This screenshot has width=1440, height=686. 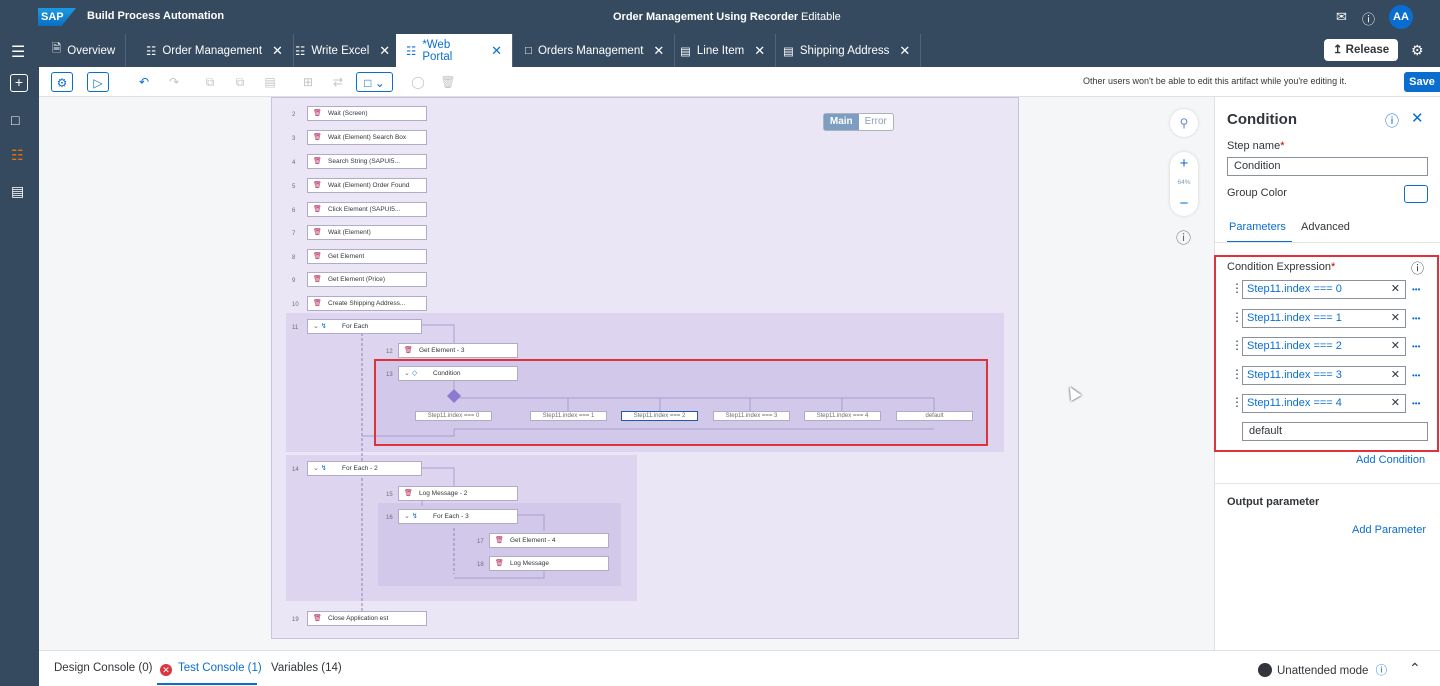 What do you see at coordinates (166, 670) in the screenshot?
I see `error-icon: ✕` at bounding box center [166, 670].